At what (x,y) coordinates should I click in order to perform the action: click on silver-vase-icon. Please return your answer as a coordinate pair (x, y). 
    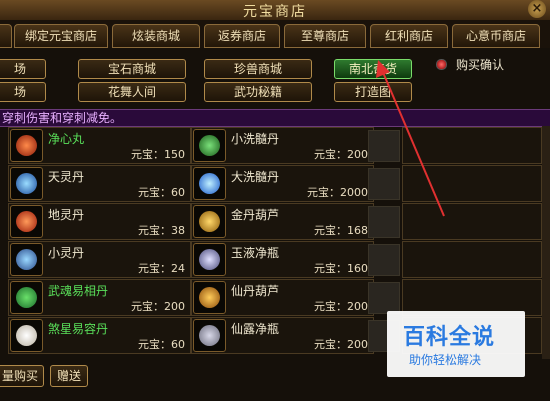
    Looking at the image, I should click on (209, 335).